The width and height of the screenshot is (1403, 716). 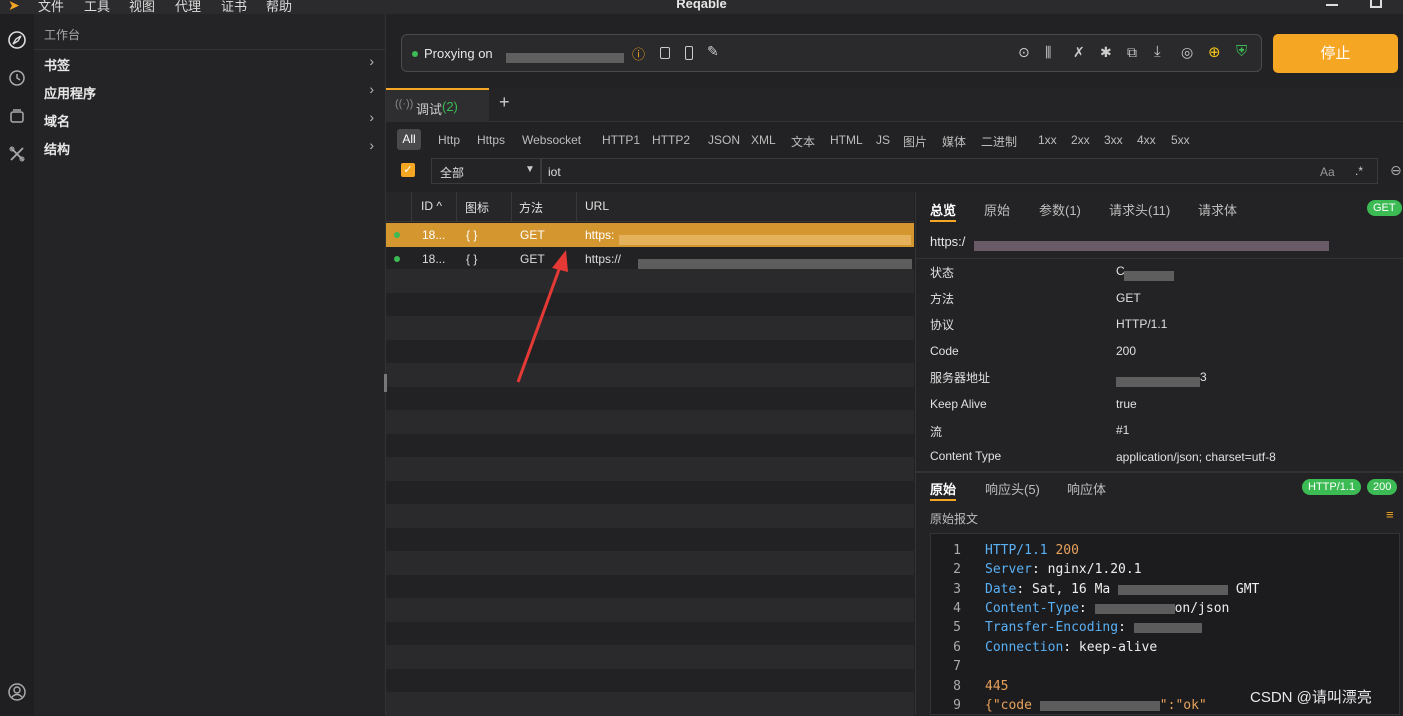 I want to click on field-label: Content Type, so click(x=966, y=456).